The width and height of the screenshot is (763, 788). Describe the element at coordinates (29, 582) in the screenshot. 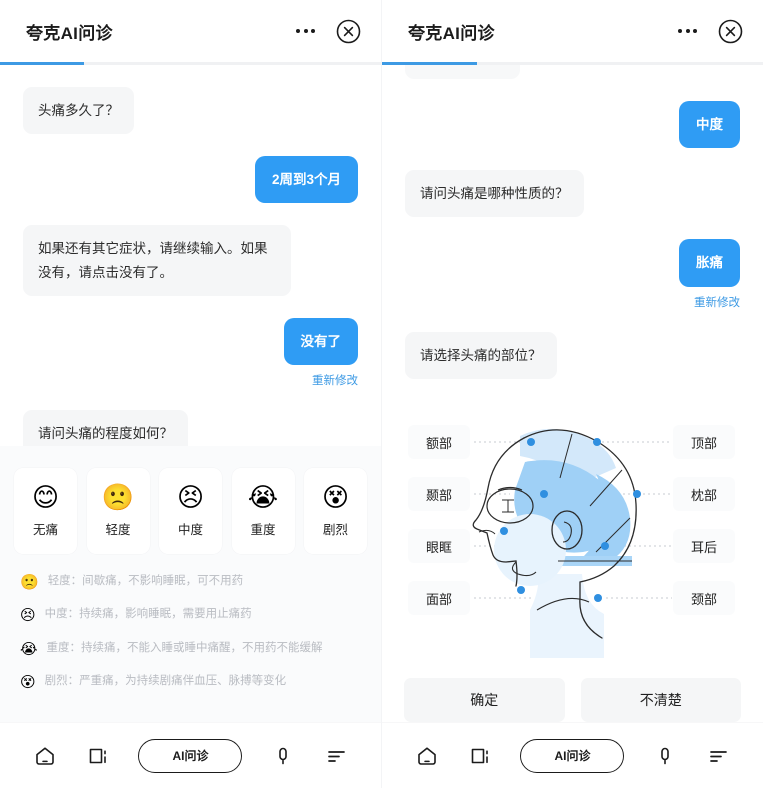

I see `legend-emoji-icon: 🙁` at that location.